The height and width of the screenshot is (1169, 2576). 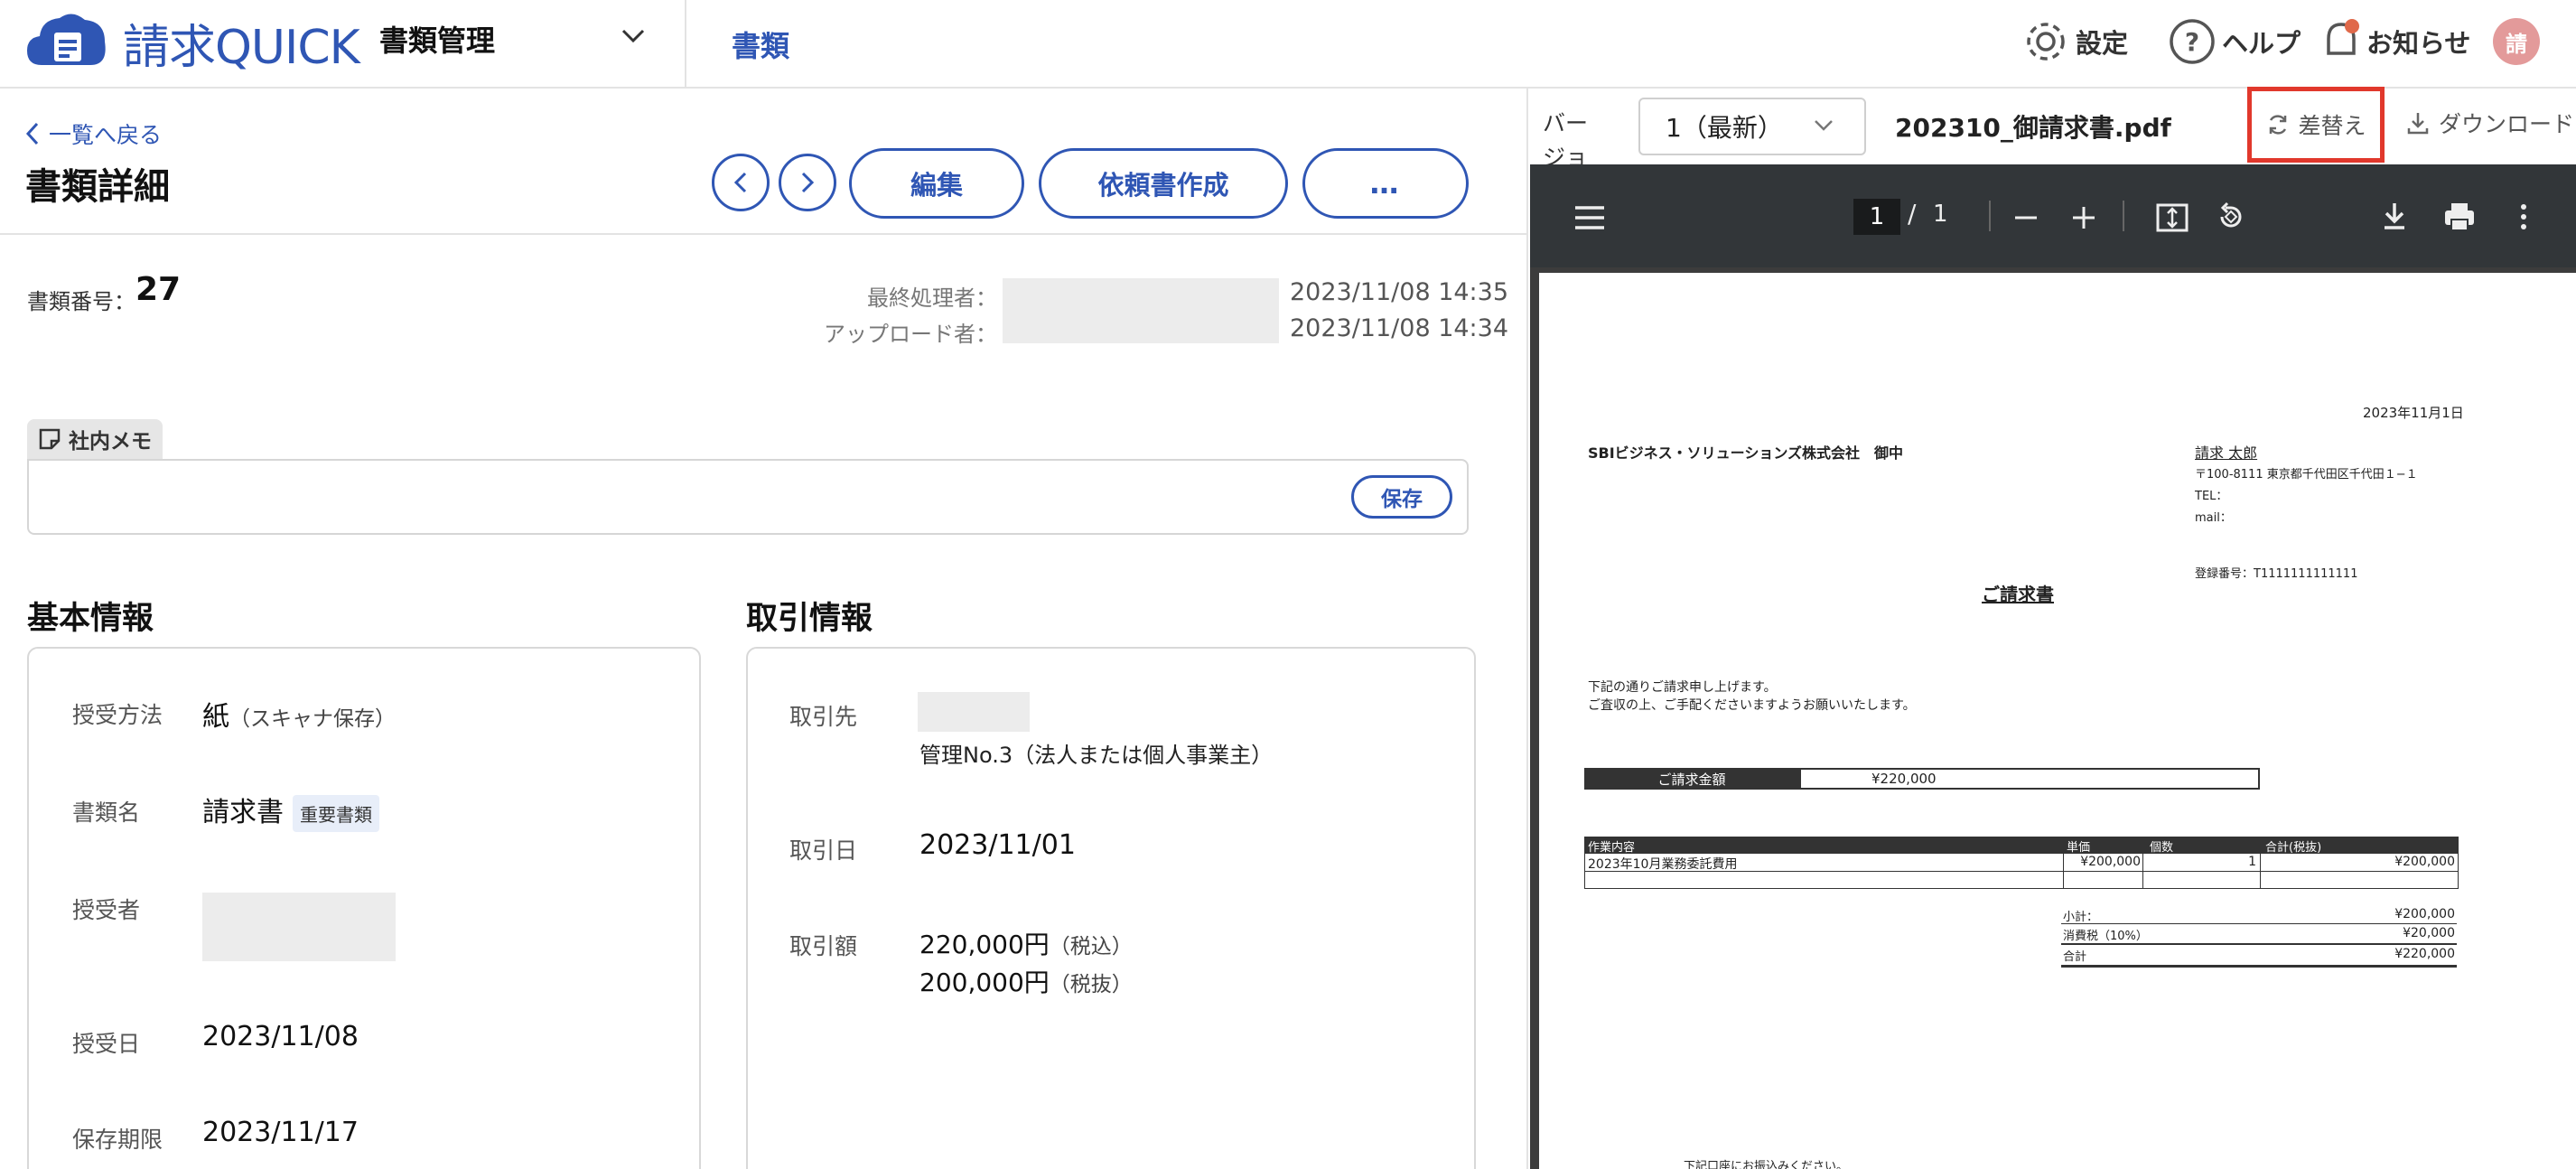 I want to click on item-qty: 1, so click(x=2252, y=862).